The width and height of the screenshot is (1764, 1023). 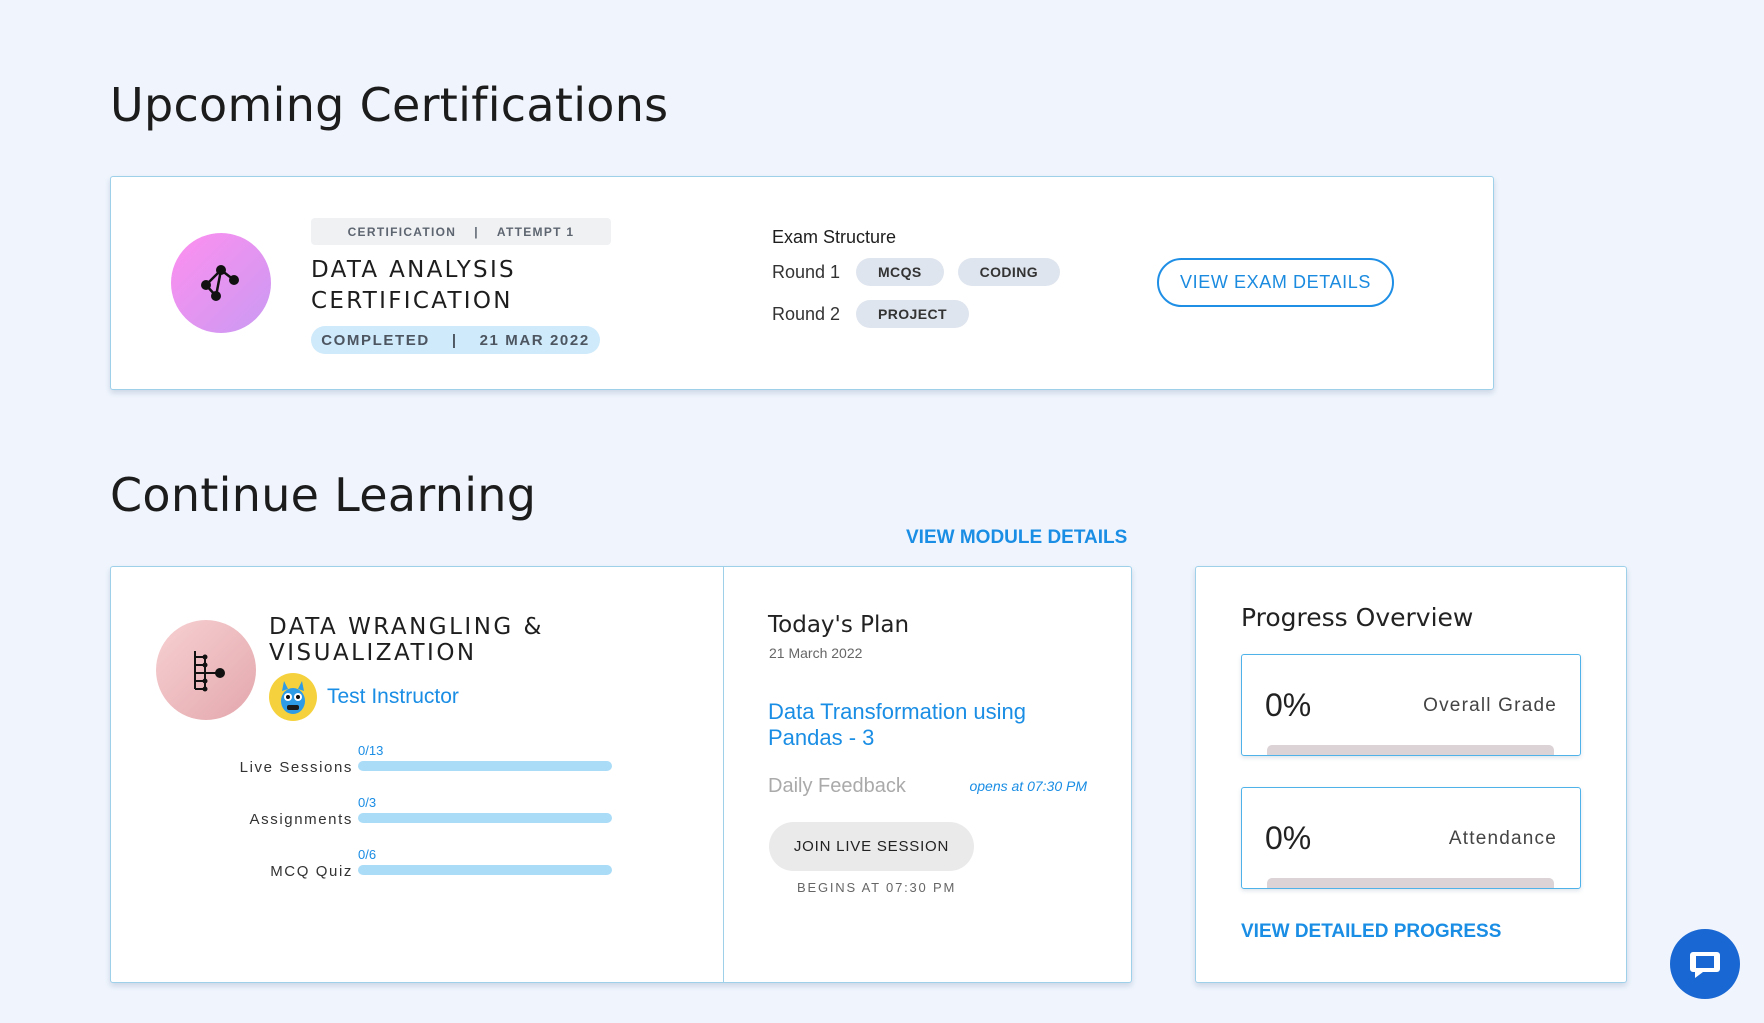 I want to click on plan-date: 21 March 2022, so click(x=816, y=653).